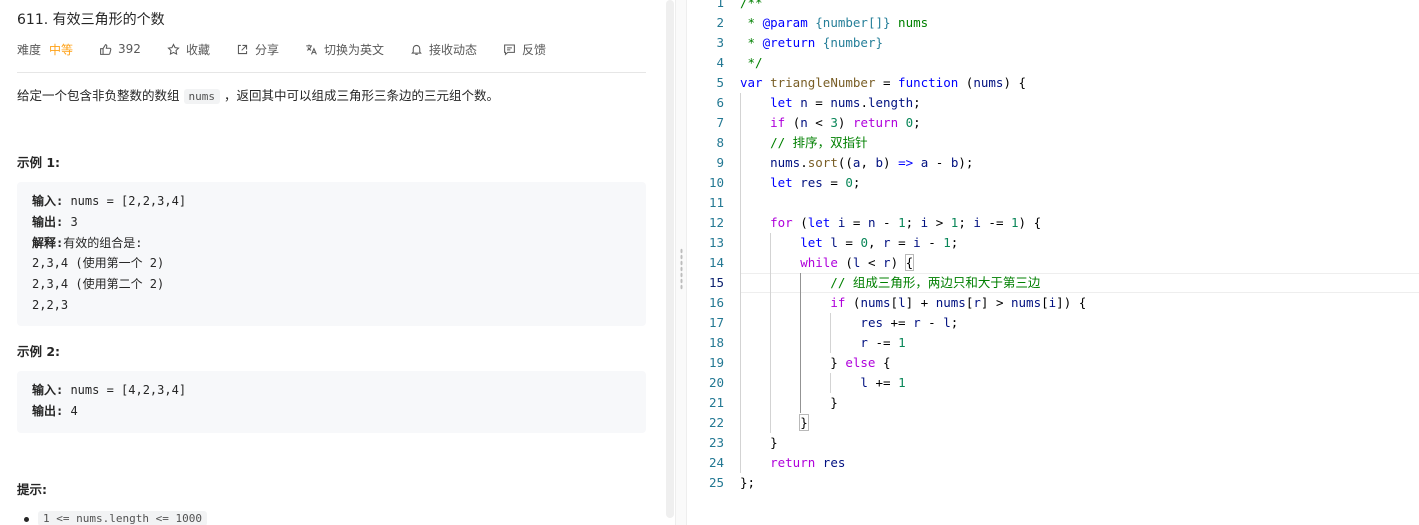  What do you see at coordinates (720, 102) in the screenshot?
I see `line-number: 6` at bounding box center [720, 102].